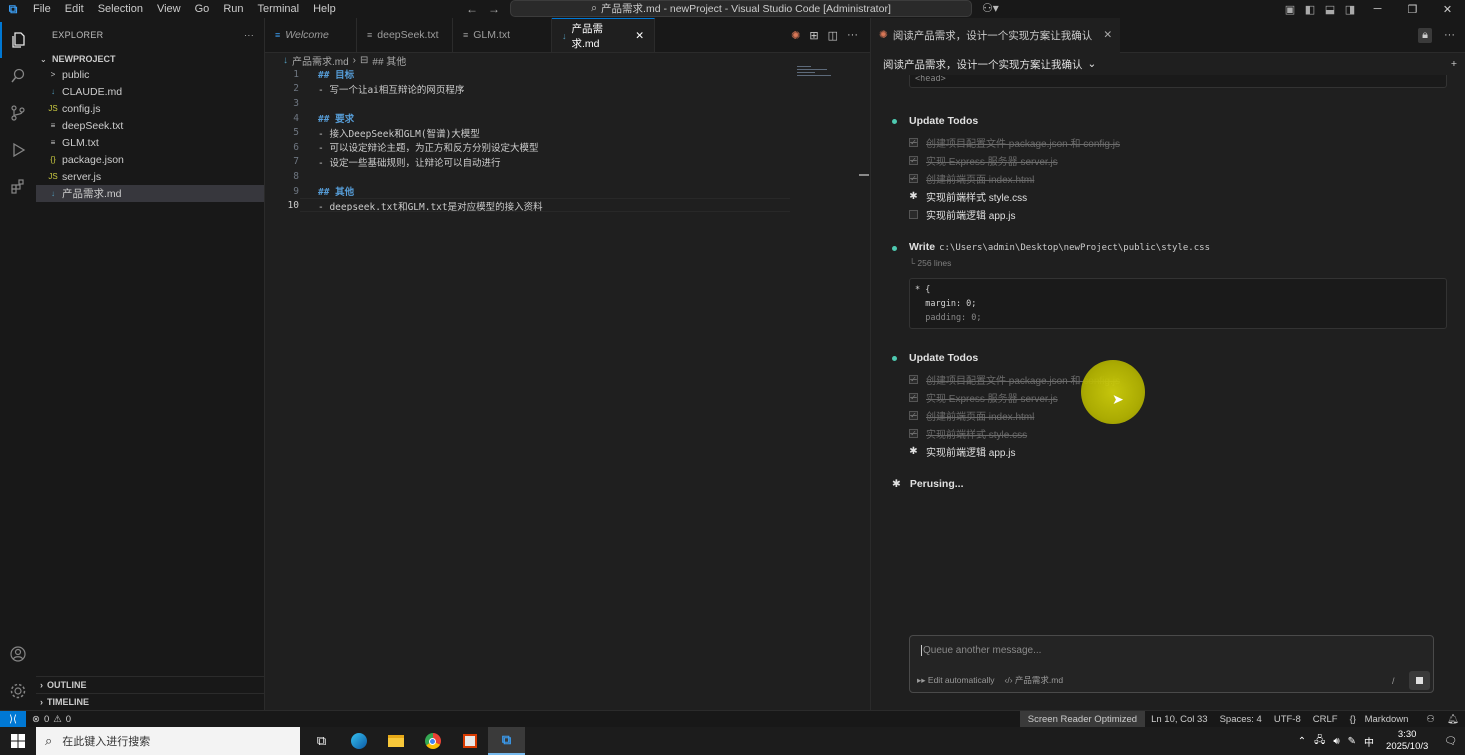  I want to click on lock-icon: 🔒︎, so click(1425, 35).